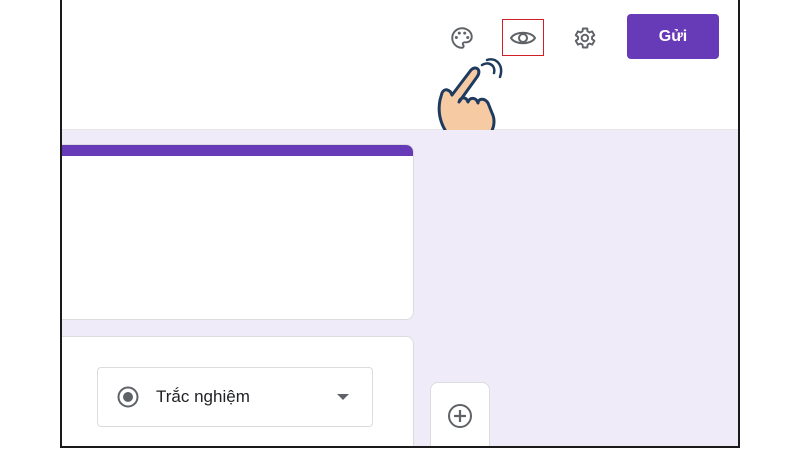  I want to click on add-circle-icon, so click(460, 416).